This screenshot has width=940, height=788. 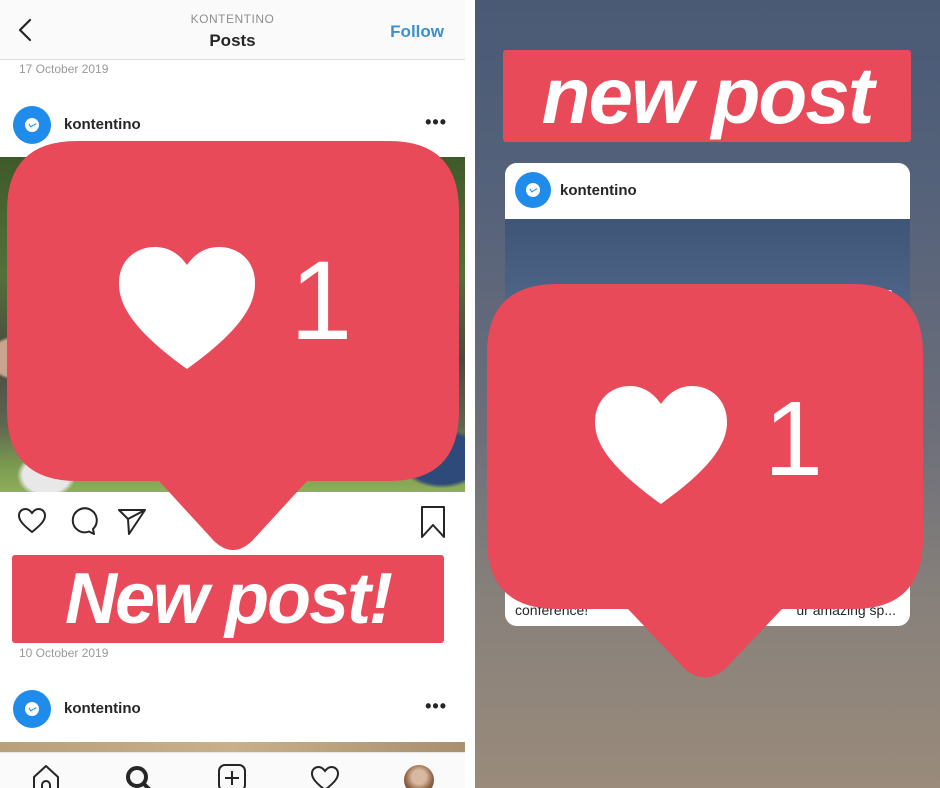 What do you see at coordinates (417, 32) in the screenshot?
I see `follow-button: Follow` at bounding box center [417, 32].